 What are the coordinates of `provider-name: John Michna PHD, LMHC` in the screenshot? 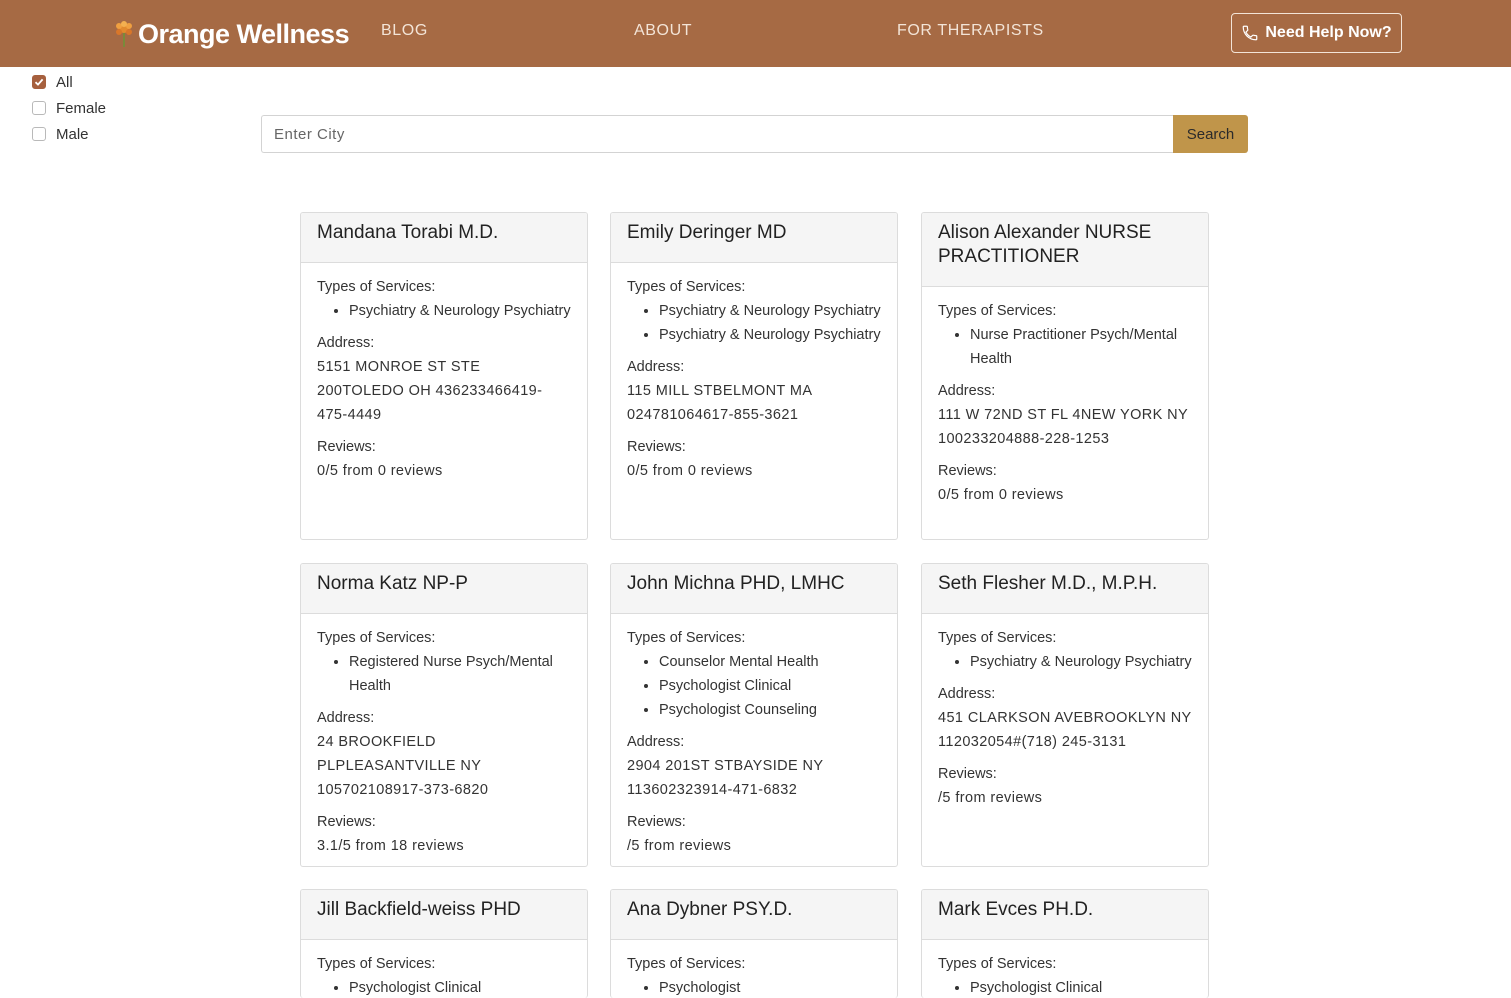 It's located at (754, 589).